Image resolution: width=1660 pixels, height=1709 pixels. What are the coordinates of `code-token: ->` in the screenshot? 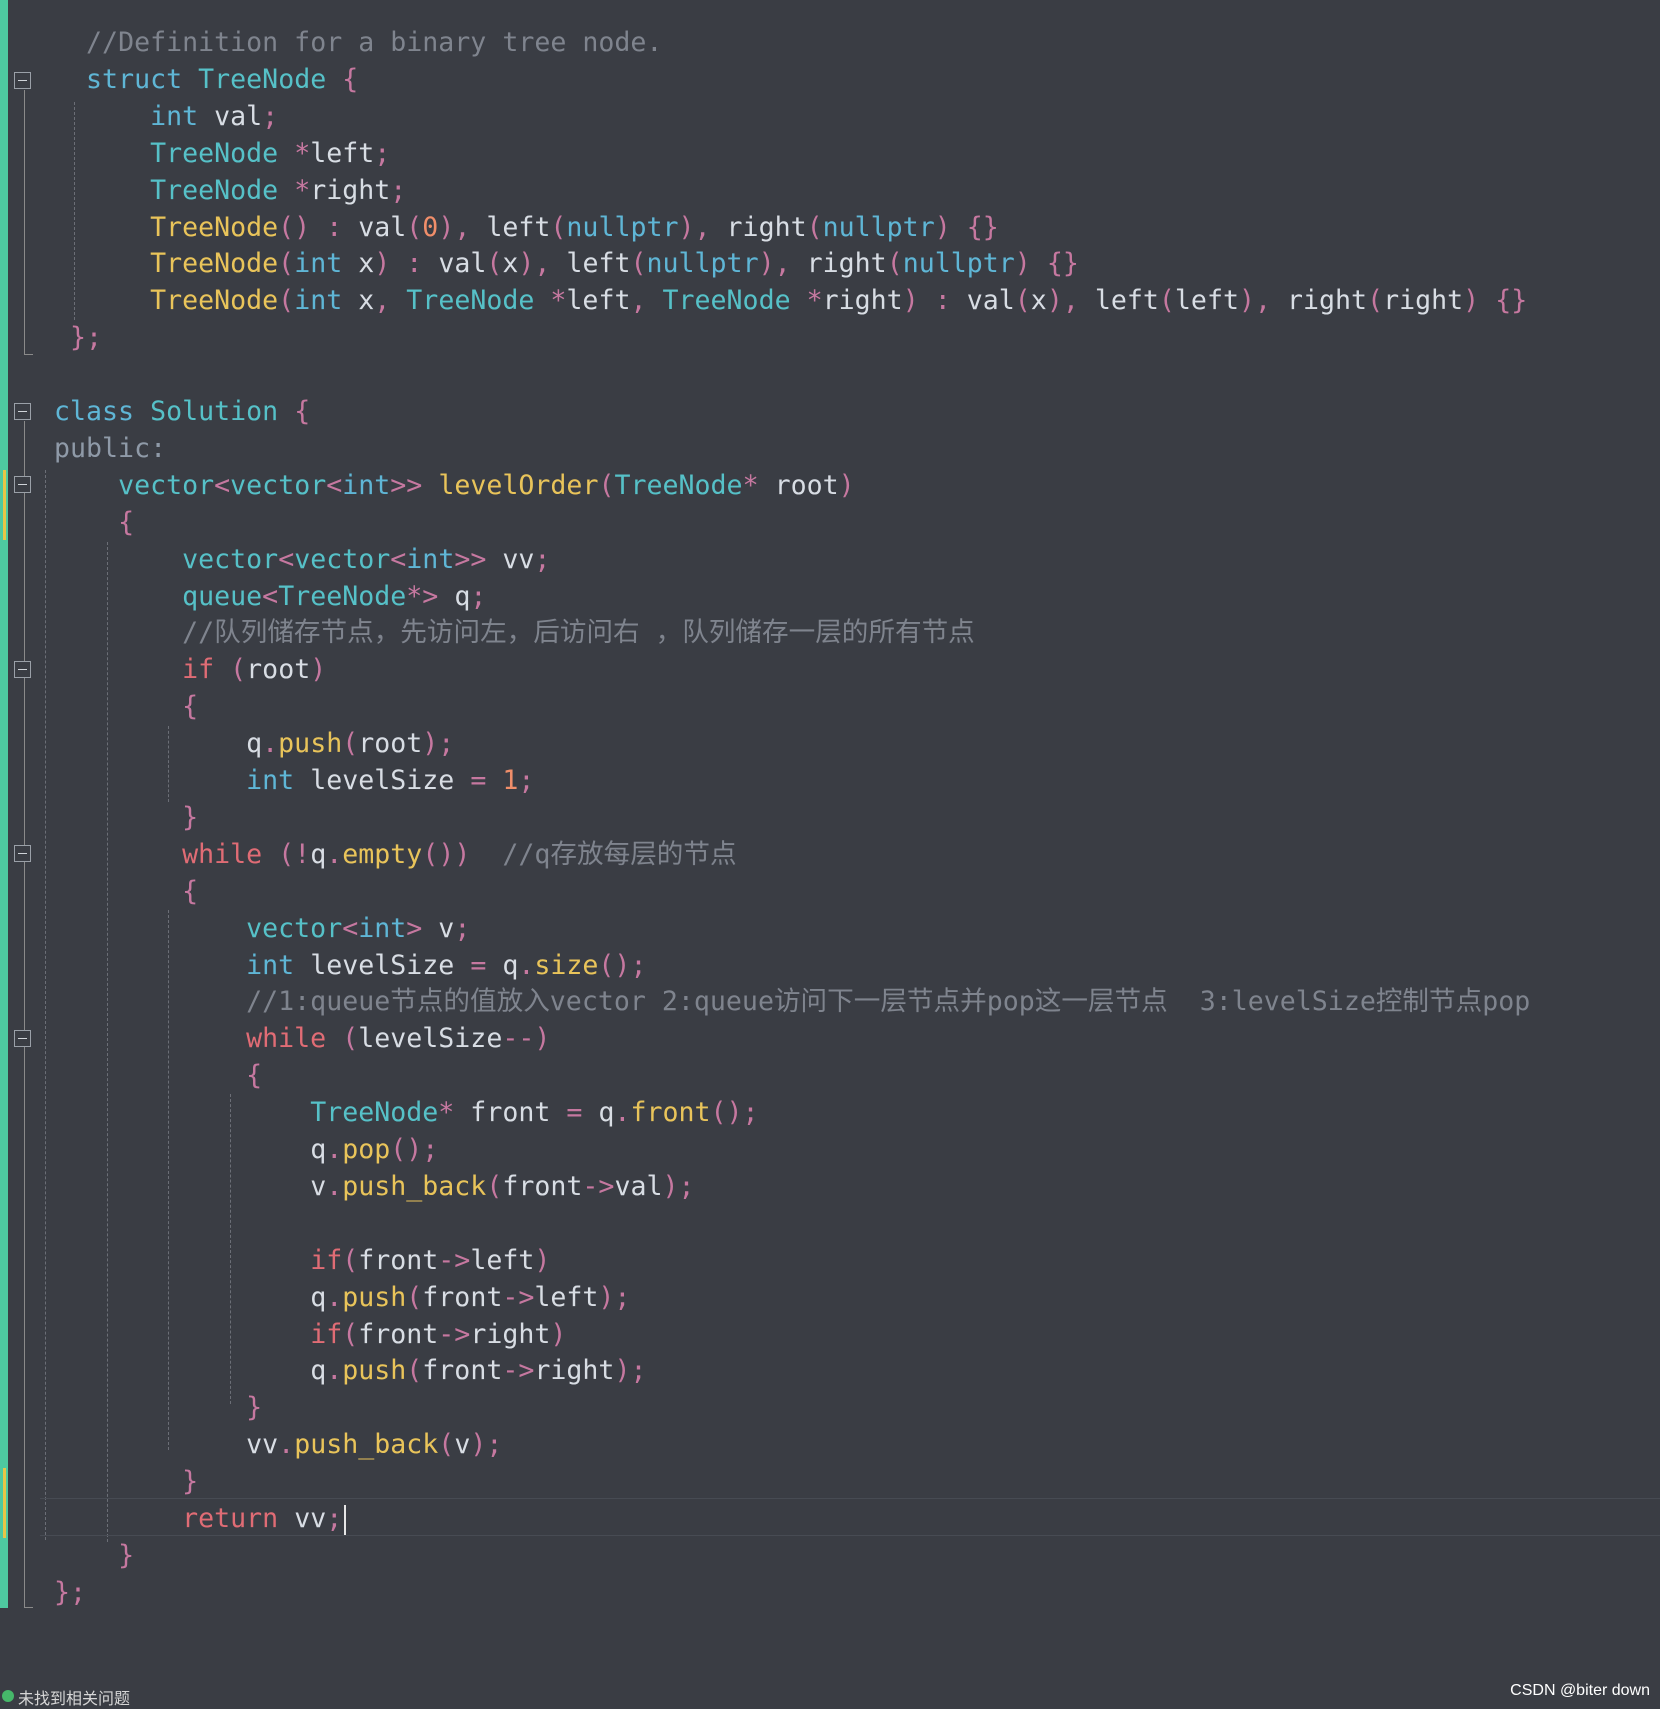 It's located at (454, 1334).